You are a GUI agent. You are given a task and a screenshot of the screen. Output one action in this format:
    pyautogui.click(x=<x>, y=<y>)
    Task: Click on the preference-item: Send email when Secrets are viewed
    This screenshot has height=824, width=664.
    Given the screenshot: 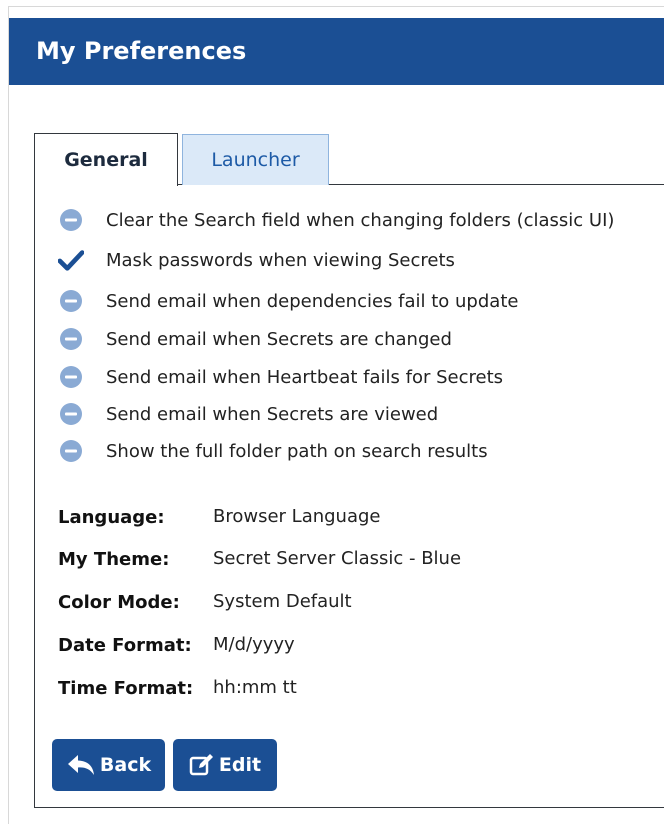 What is the action you would take?
    pyautogui.click(x=361, y=414)
    